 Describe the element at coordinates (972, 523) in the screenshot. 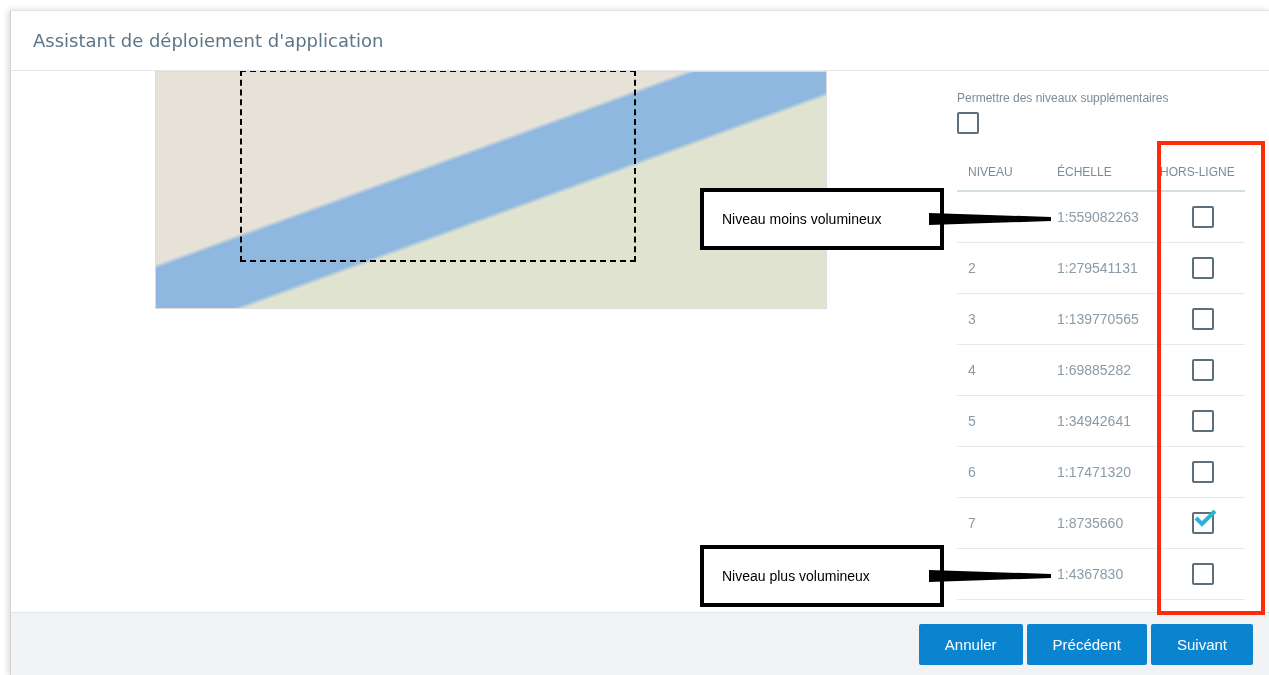

I see `table-cell: 7` at that location.